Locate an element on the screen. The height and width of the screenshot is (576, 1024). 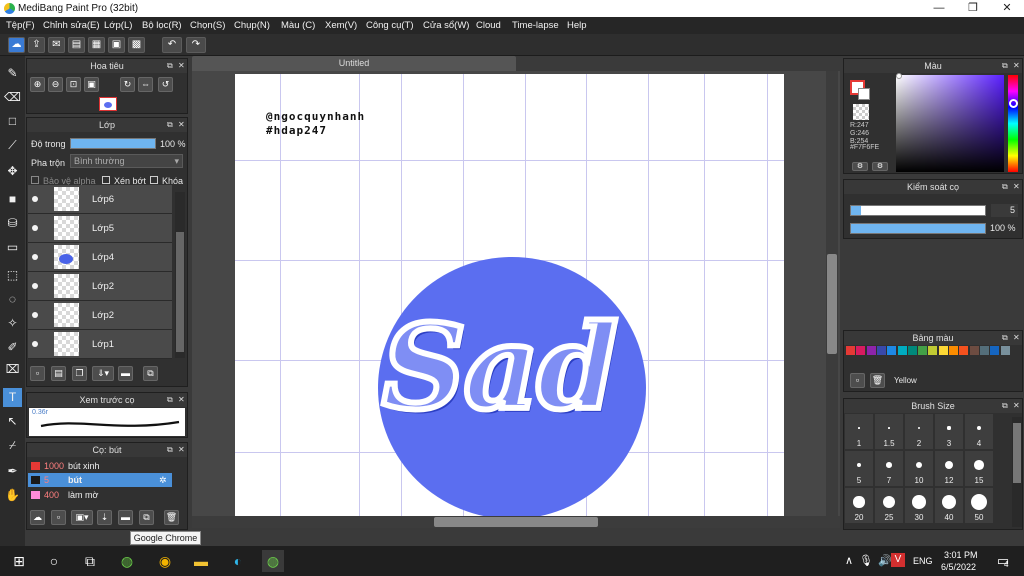
redo-icon: ↷ is located at coordinates (196, 45).